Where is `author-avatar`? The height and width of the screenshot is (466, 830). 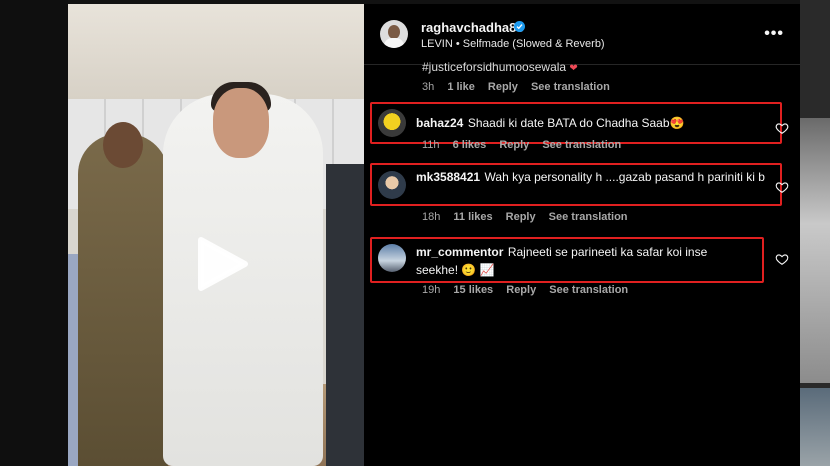 author-avatar is located at coordinates (394, 34).